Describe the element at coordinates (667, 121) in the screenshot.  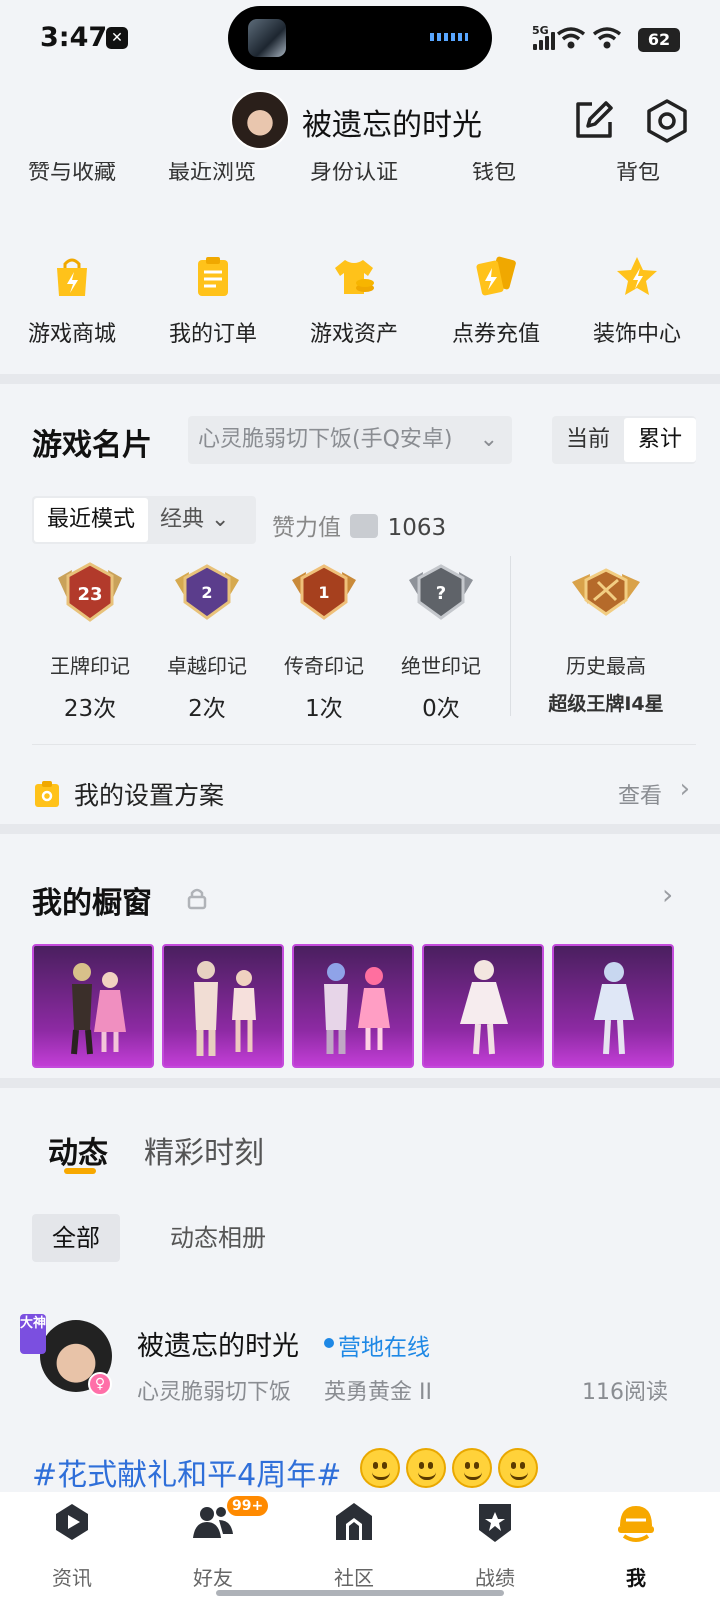
I see `settings-icon` at that location.